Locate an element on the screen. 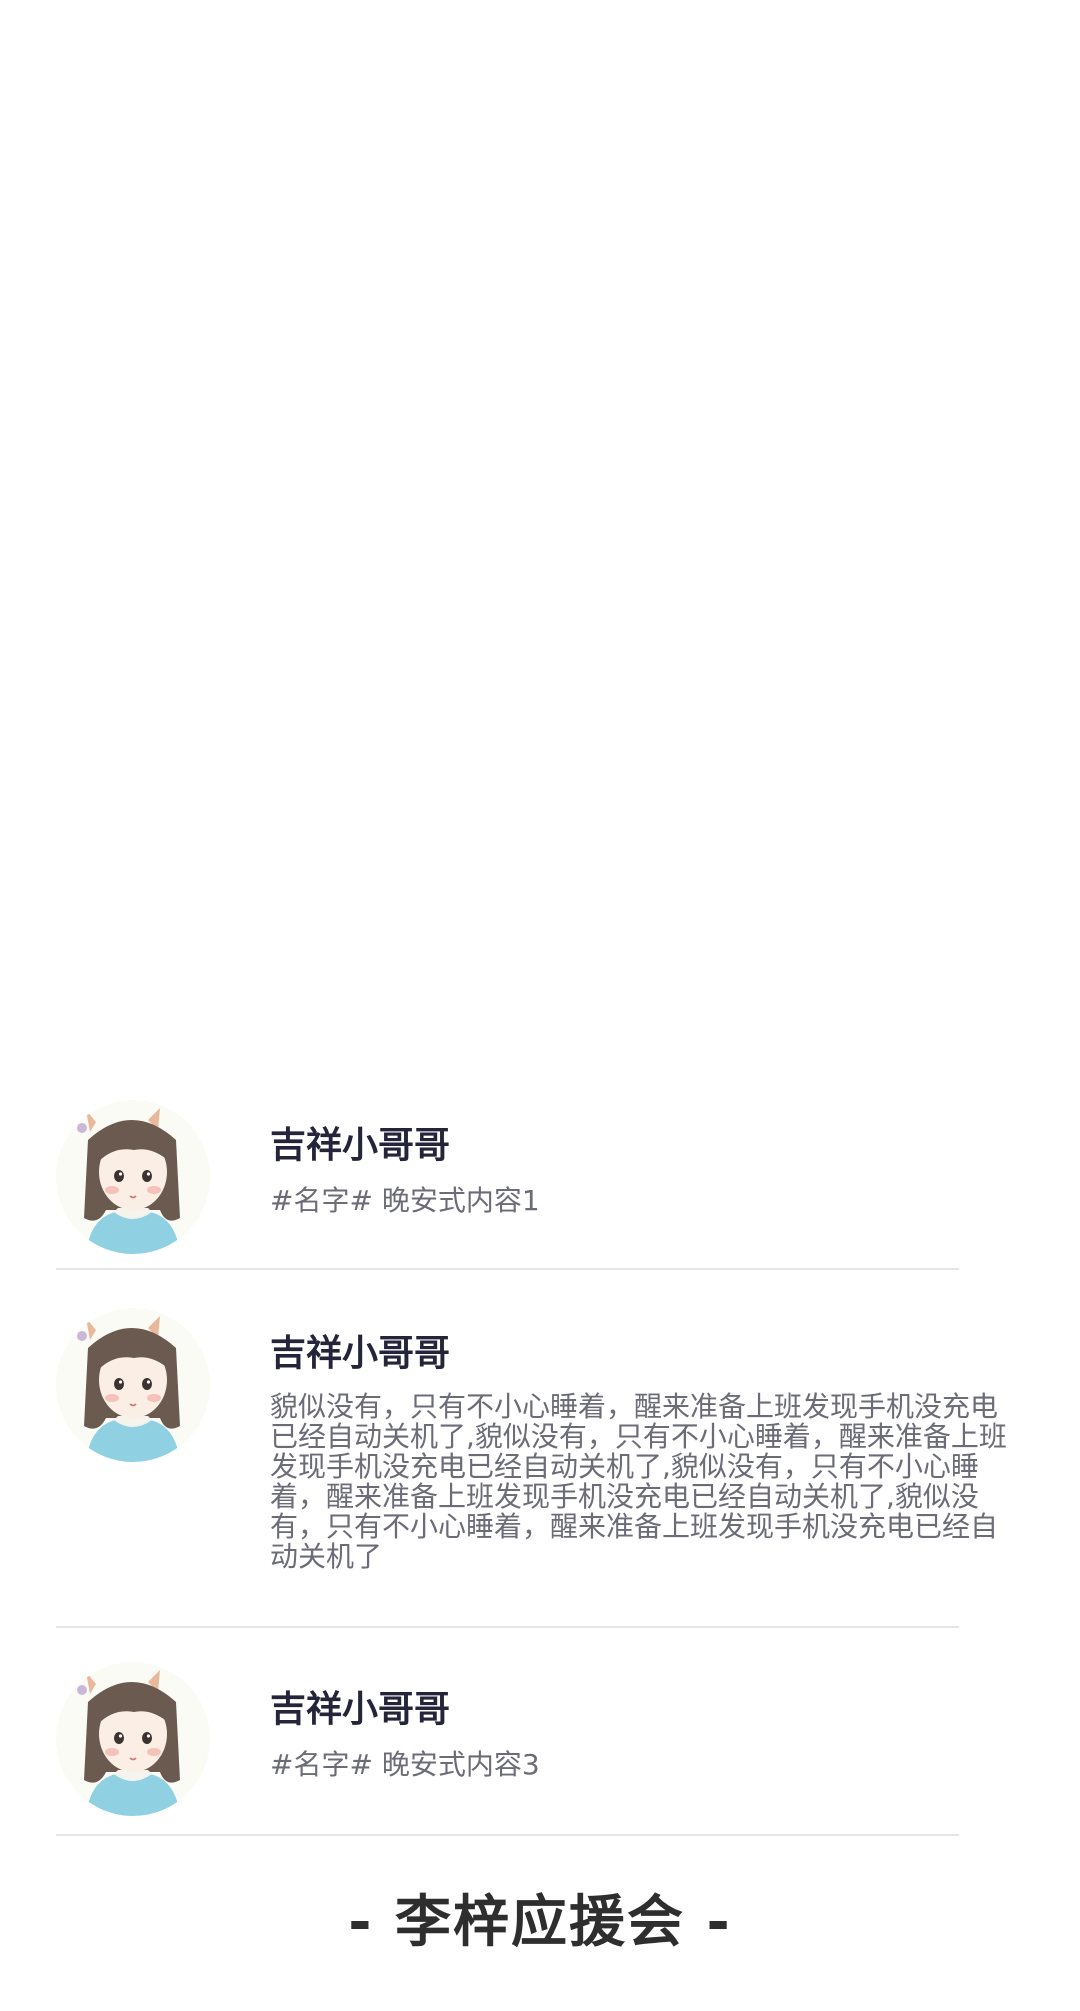  list-item: 吉祥小哥哥 #名字# 晚安式内容1 is located at coordinates (540, 1180).